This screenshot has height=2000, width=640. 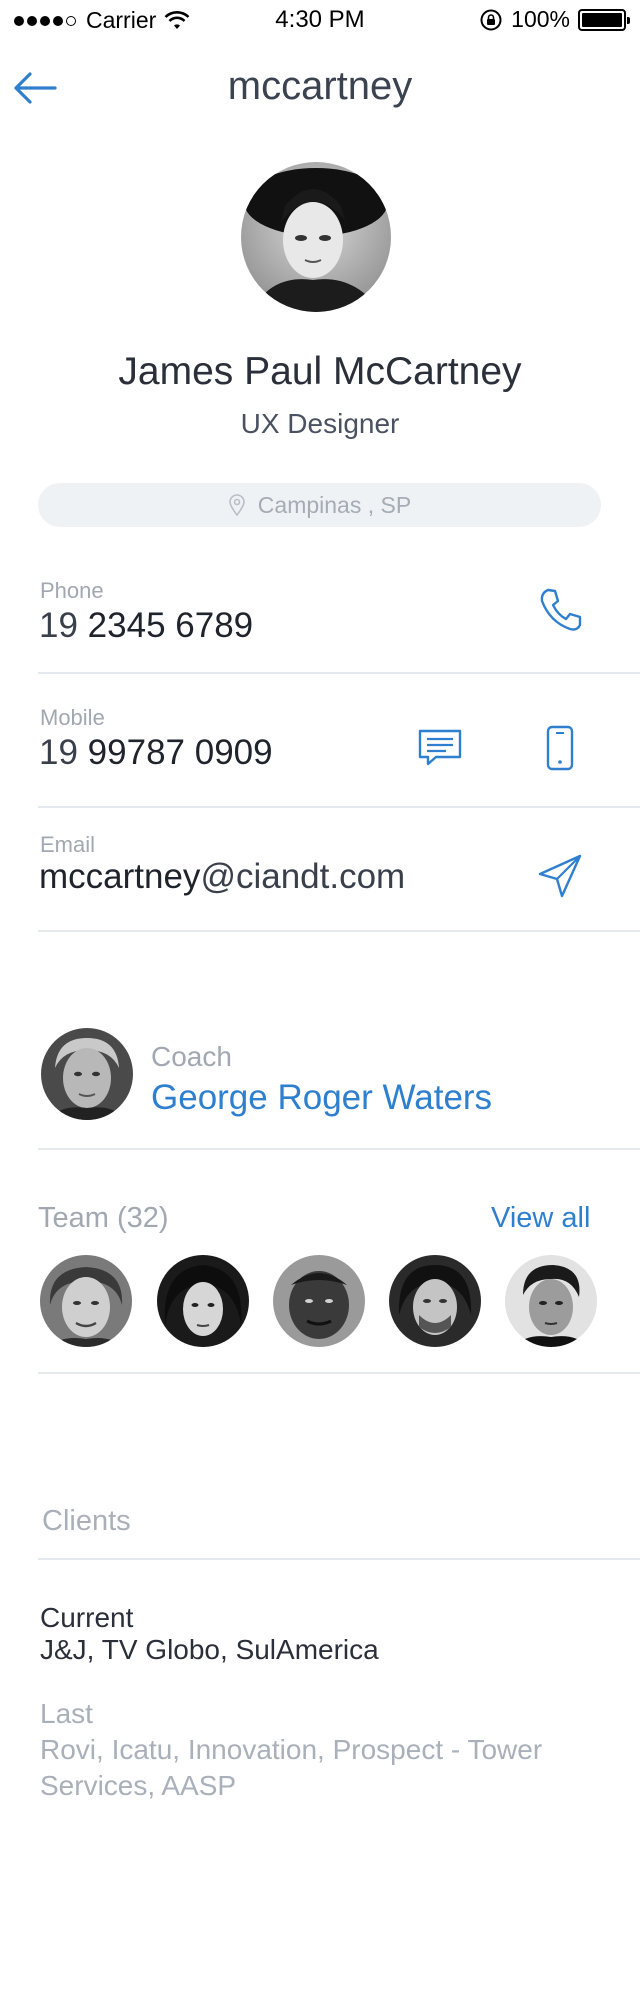 I want to click on mobile-phone-icon, so click(x=560, y=748).